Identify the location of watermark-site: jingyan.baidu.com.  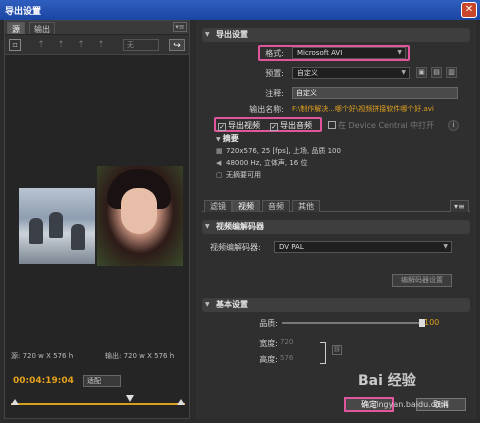
(411, 404).